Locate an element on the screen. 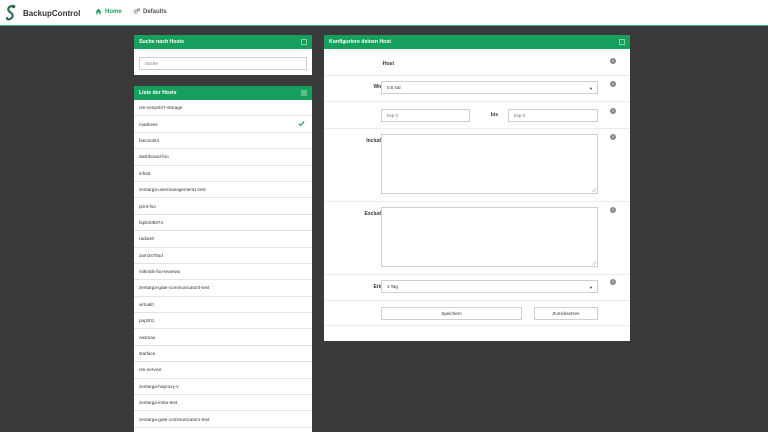 The width and height of the screenshot is (768, 432). nav-home-label: Home is located at coordinates (113, 11).